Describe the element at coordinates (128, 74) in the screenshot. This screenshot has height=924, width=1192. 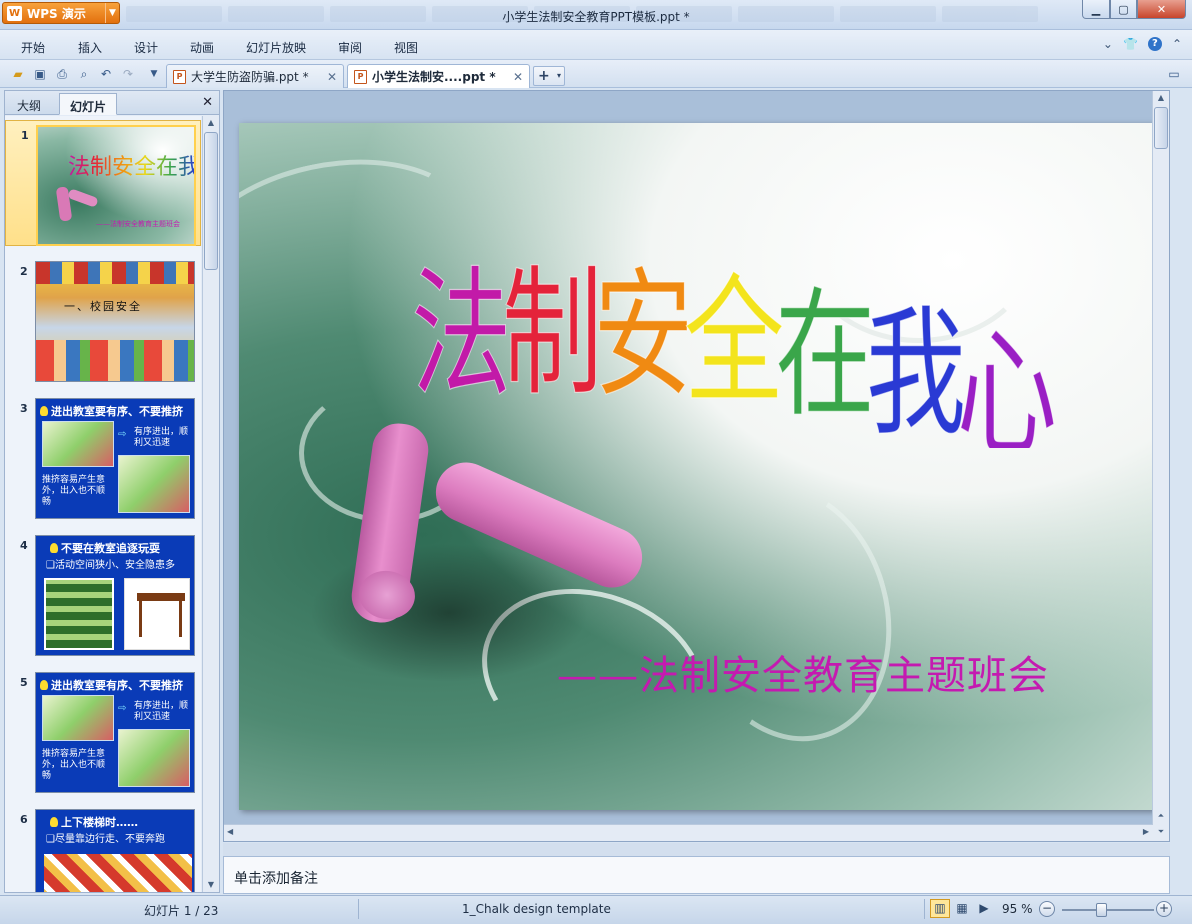
I see `redo-icon: ↷` at that location.